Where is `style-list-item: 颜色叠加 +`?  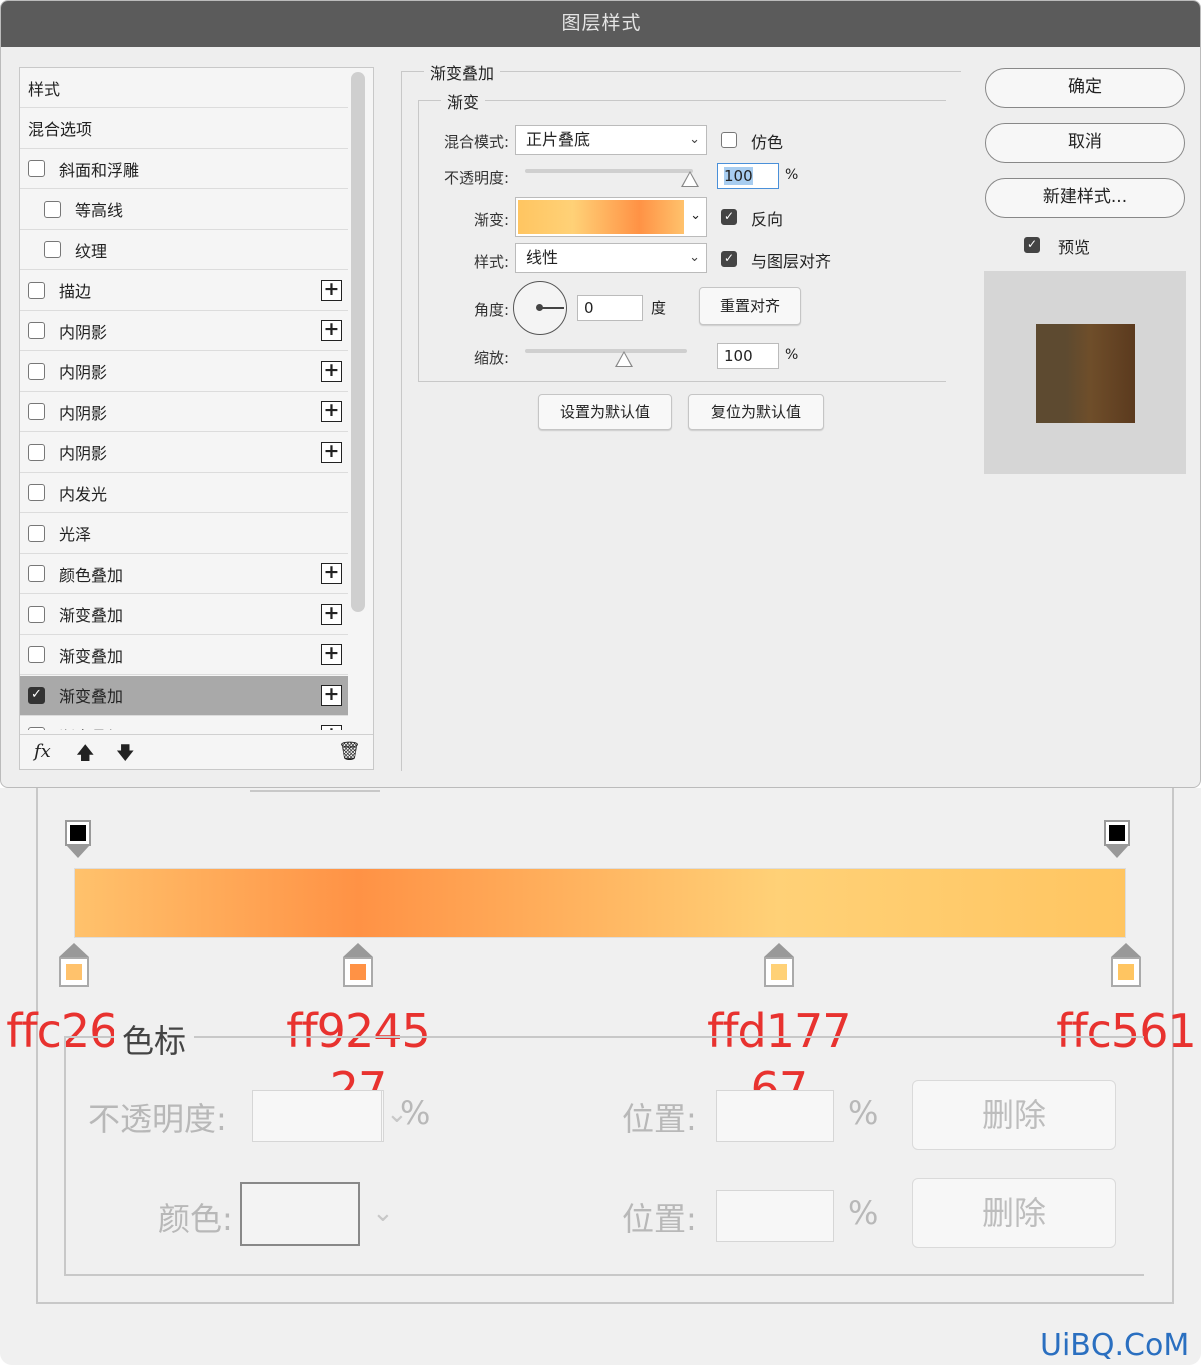 style-list-item: 颜色叠加 + is located at coordinates (184, 574).